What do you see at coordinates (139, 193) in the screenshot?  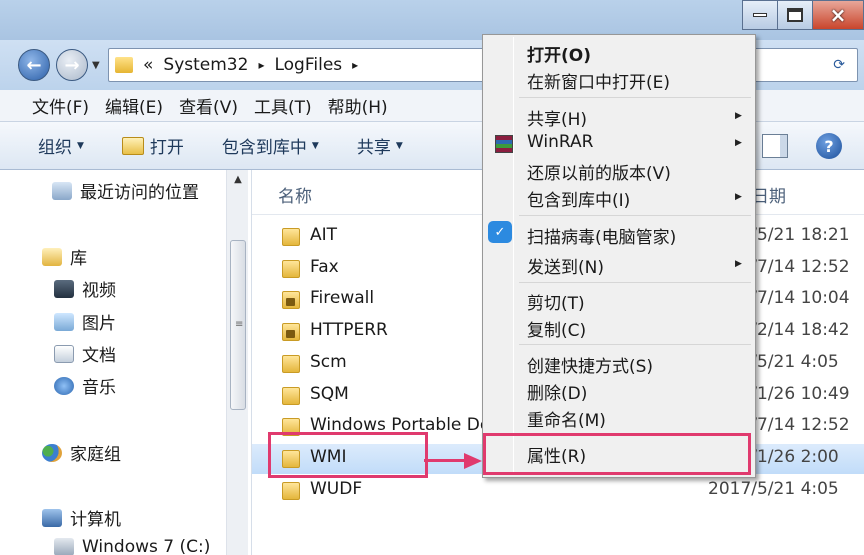 I see `nav-item-label: 最近访问的位置` at bounding box center [139, 193].